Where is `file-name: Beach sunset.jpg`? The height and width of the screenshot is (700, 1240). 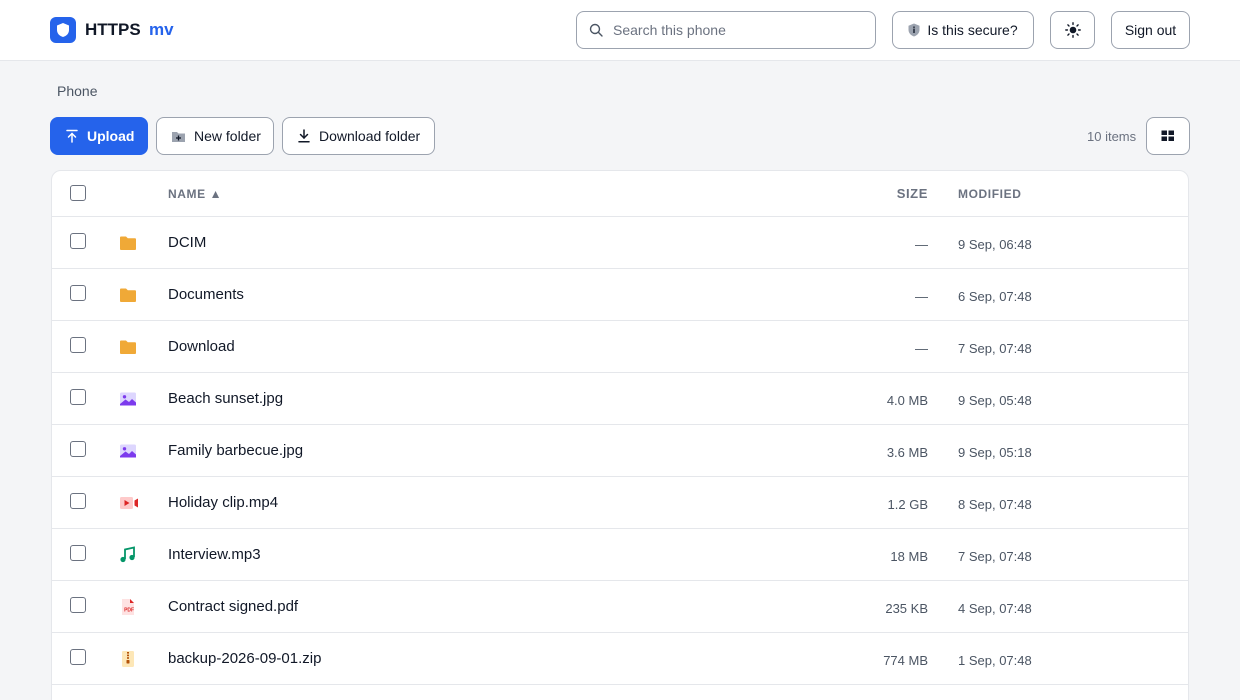 file-name: Beach sunset.jpg is located at coordinates (225, 398).